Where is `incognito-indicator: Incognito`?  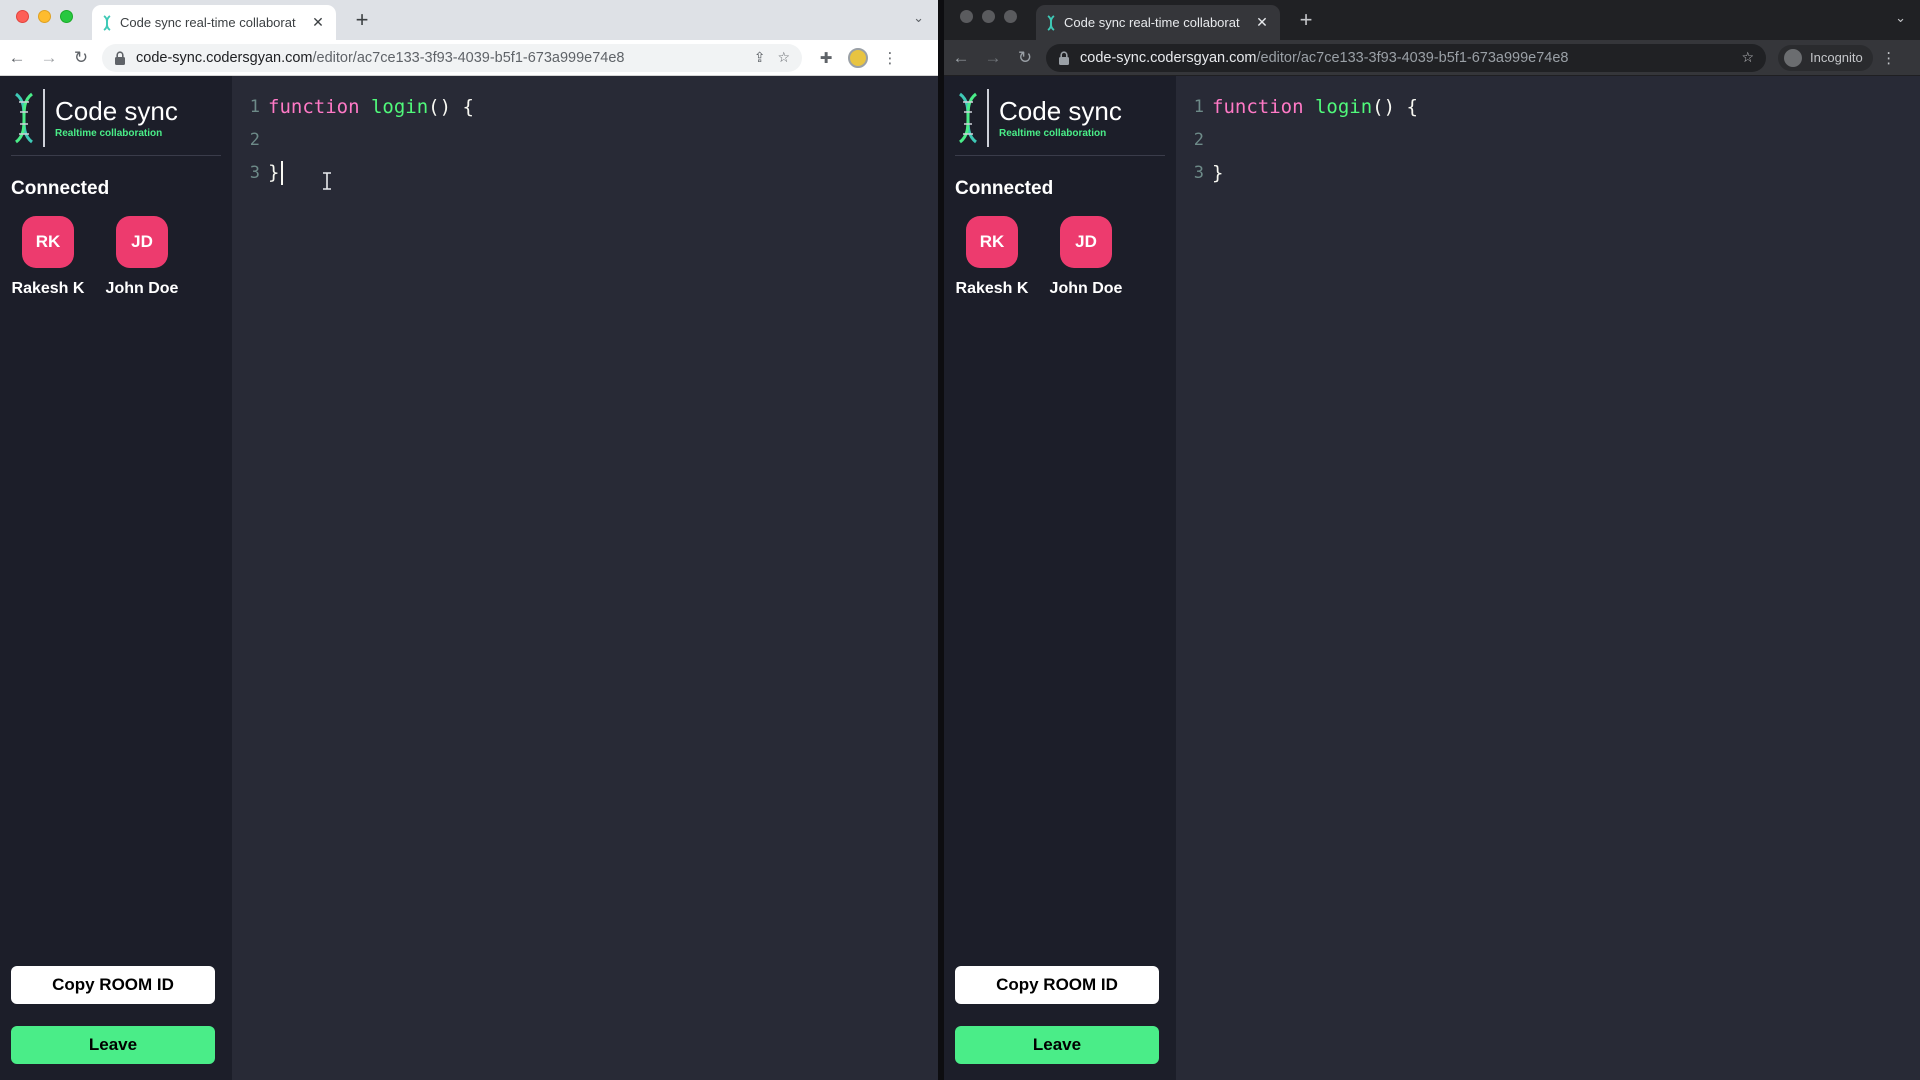
incognito-indicator: Incognito is located at coordinates (1825, 57).